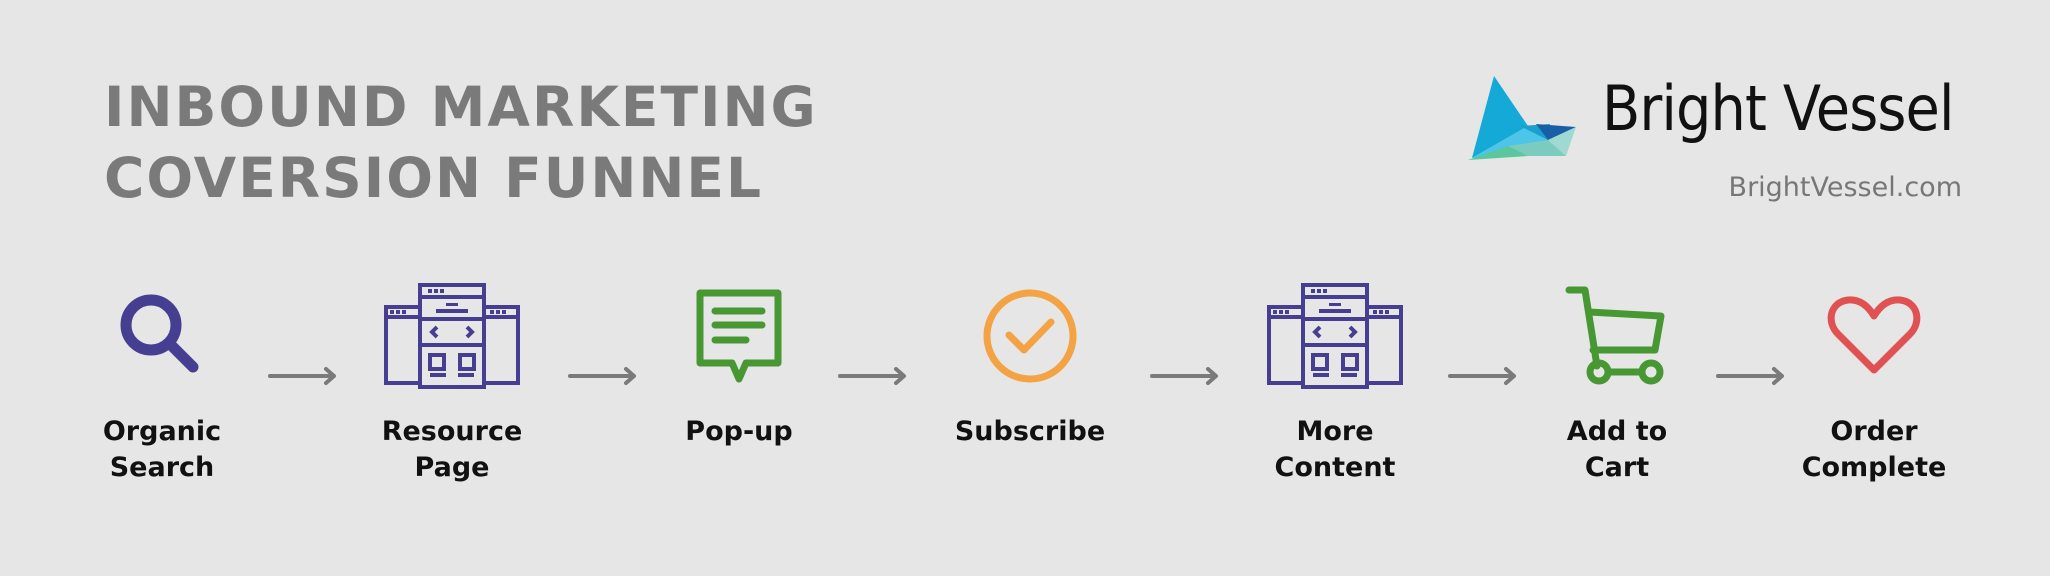 The image size is (2050, 576). I want to click on step-resource-page: Resource Page, so click(452, 383).